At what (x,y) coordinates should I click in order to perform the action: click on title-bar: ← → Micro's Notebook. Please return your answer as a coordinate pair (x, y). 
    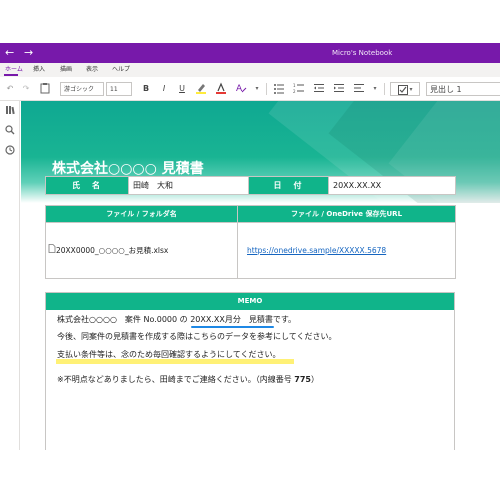
    Looking at the image, I should click on (250, 53).